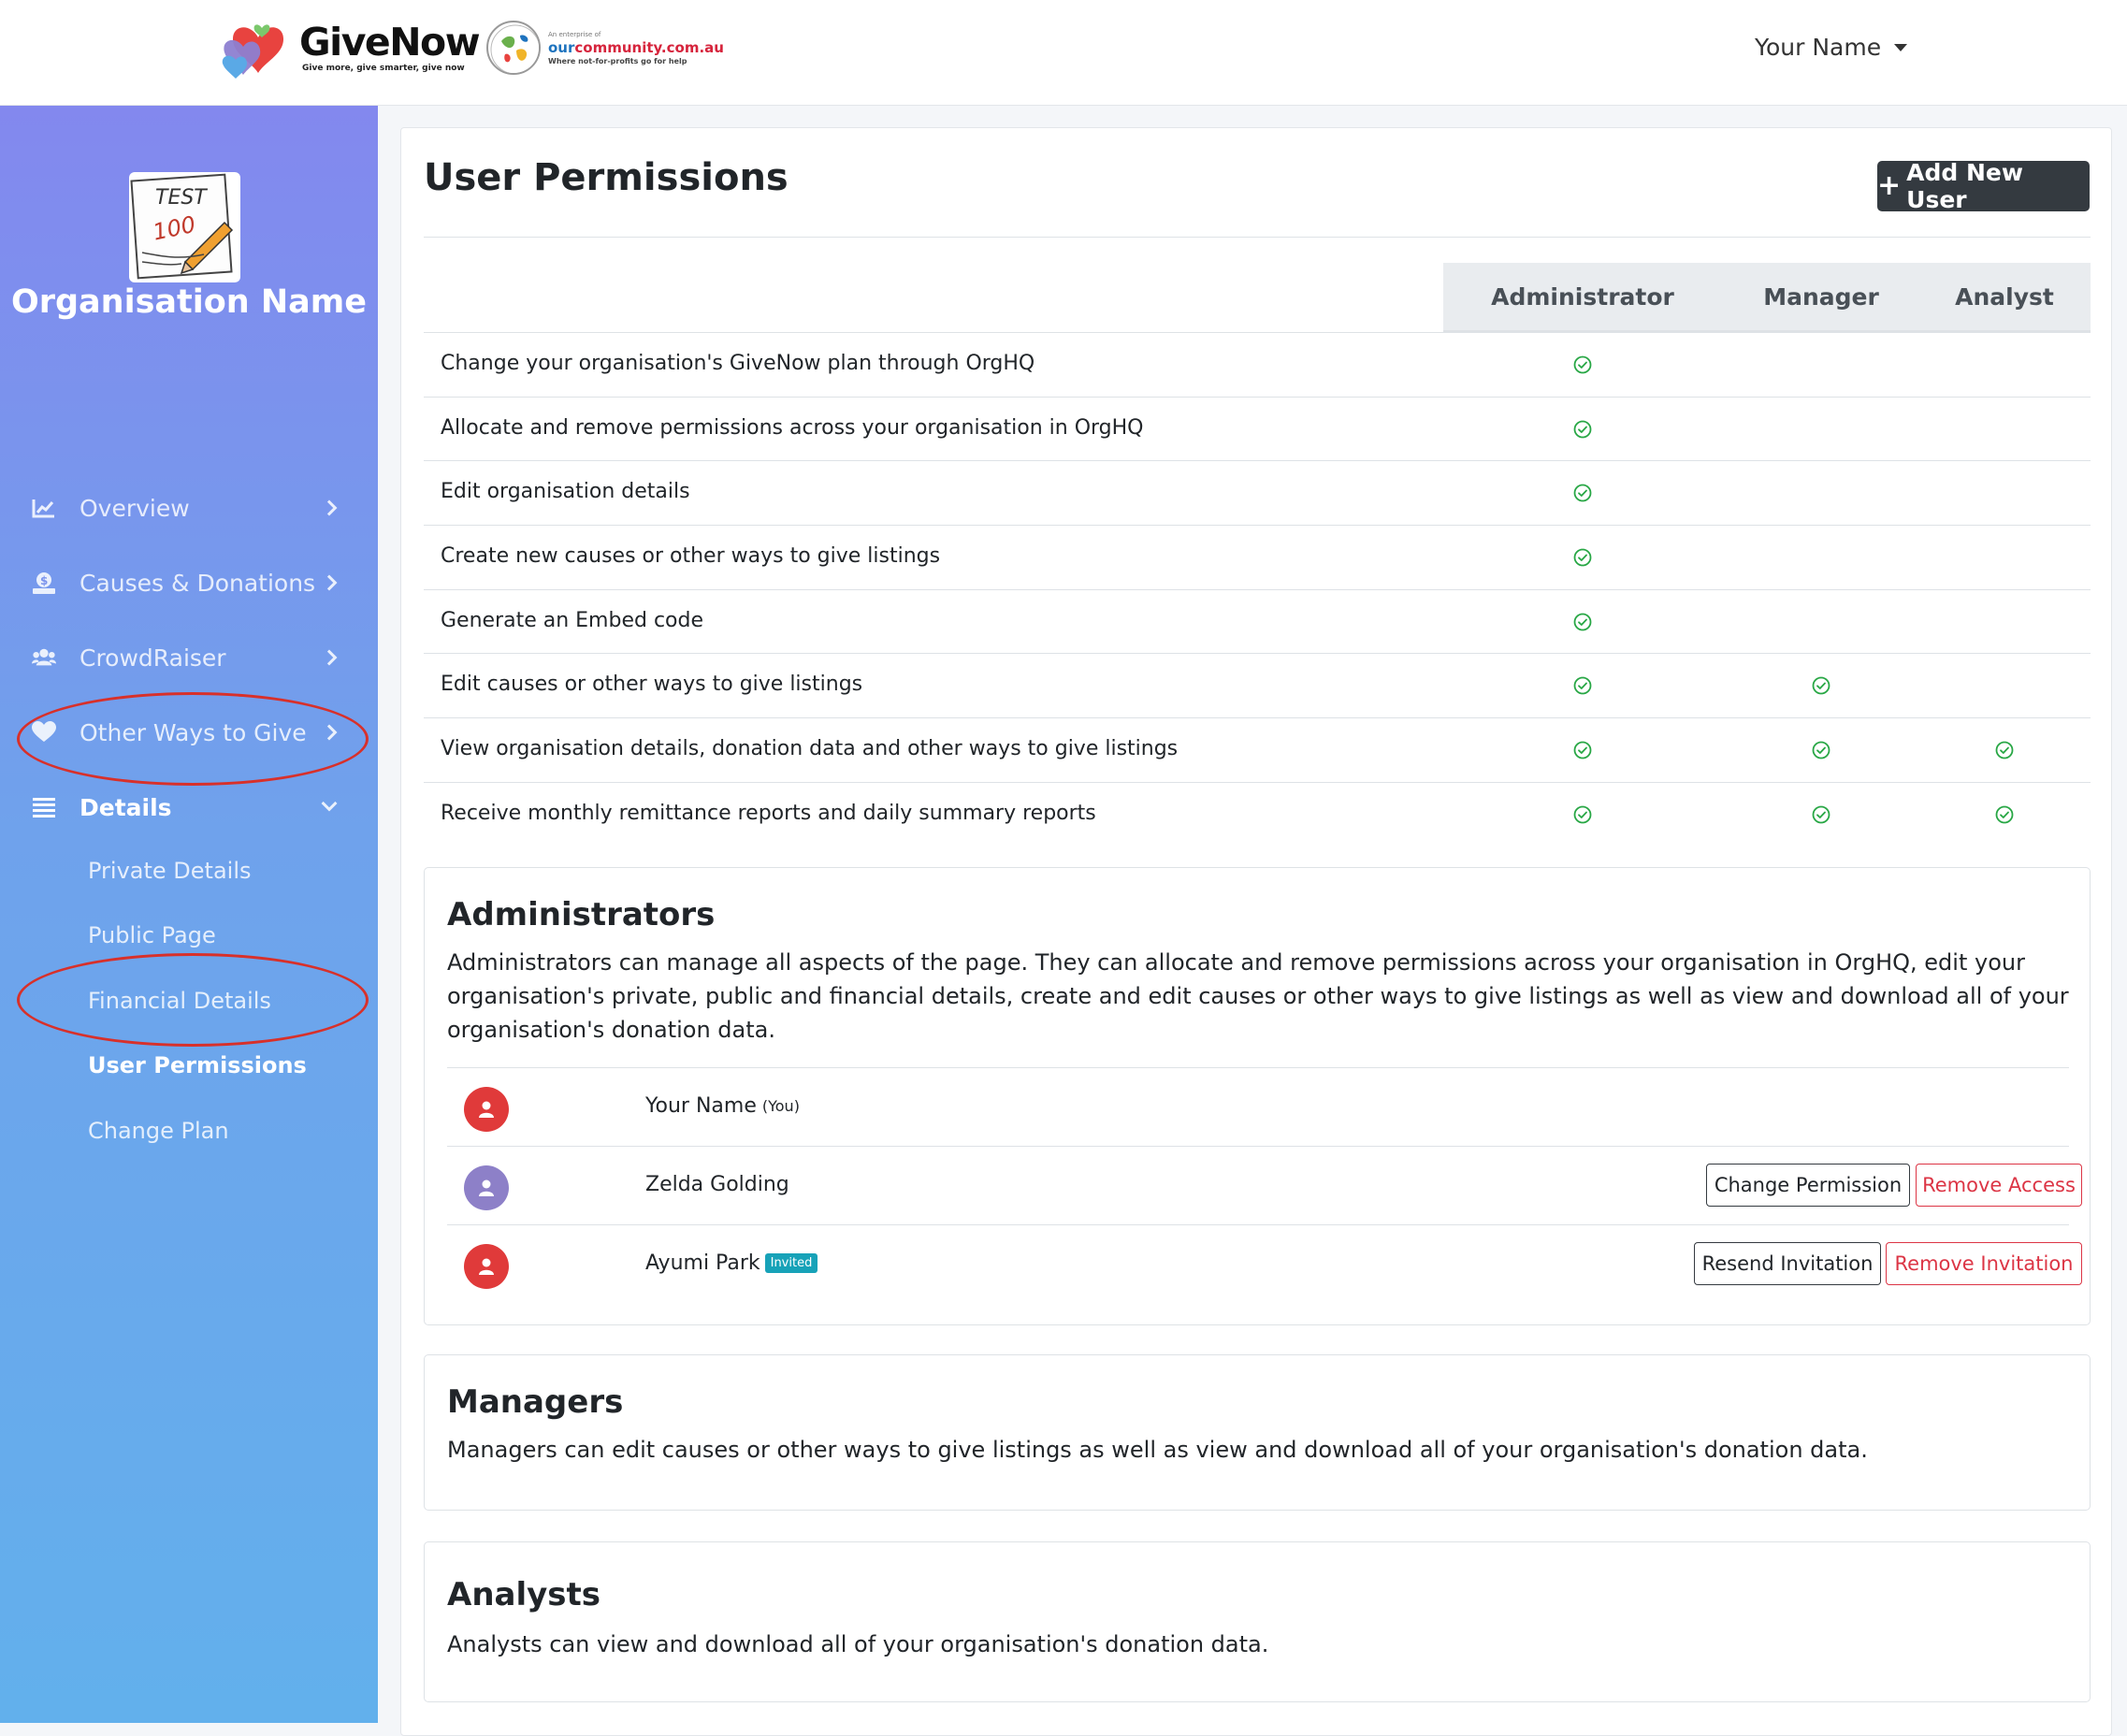 The width and height of the screenshot is (2127, 1736). What do you see at coordinates (617, 61) in the screenshot?
I see `partner-subtitle: Where not-for-profits go for help` at bounding box center [617, 61].